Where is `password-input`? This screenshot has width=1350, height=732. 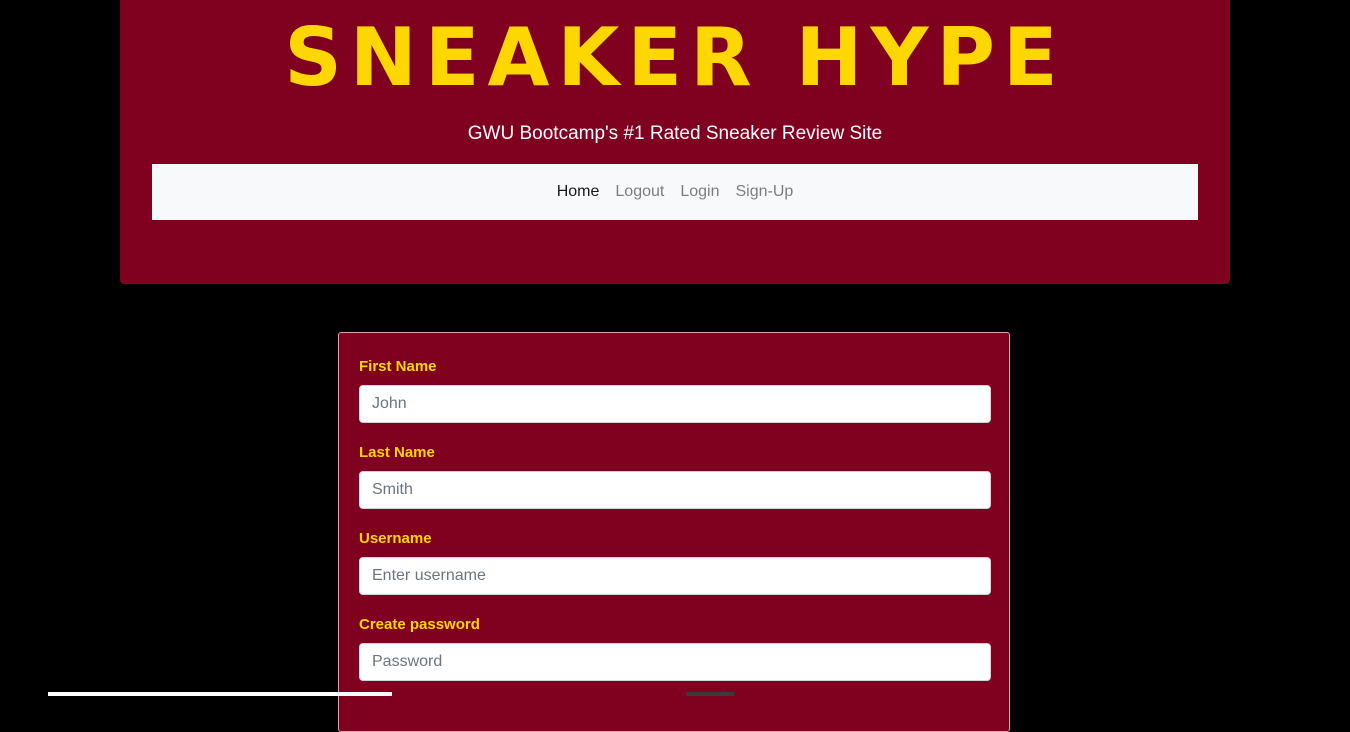 password-input is located at coordinates (675, 662).